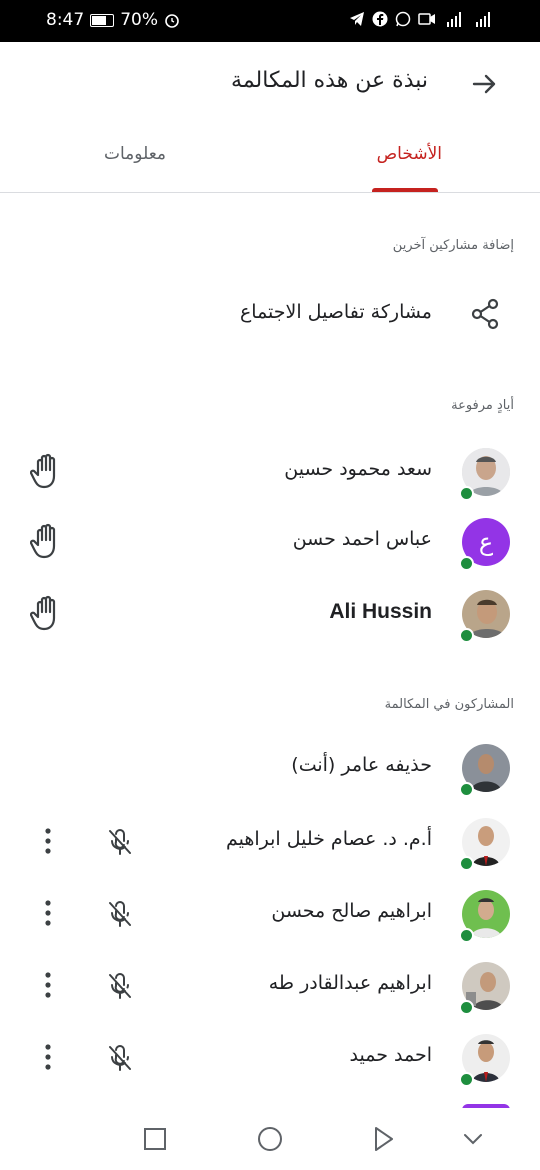 The height and width of the screenshot is (1170, 540). Describe the element at coordinates (270, 768) in the screenshot. I see `participant-row: حذيفه عامر (أنت)` at that location.